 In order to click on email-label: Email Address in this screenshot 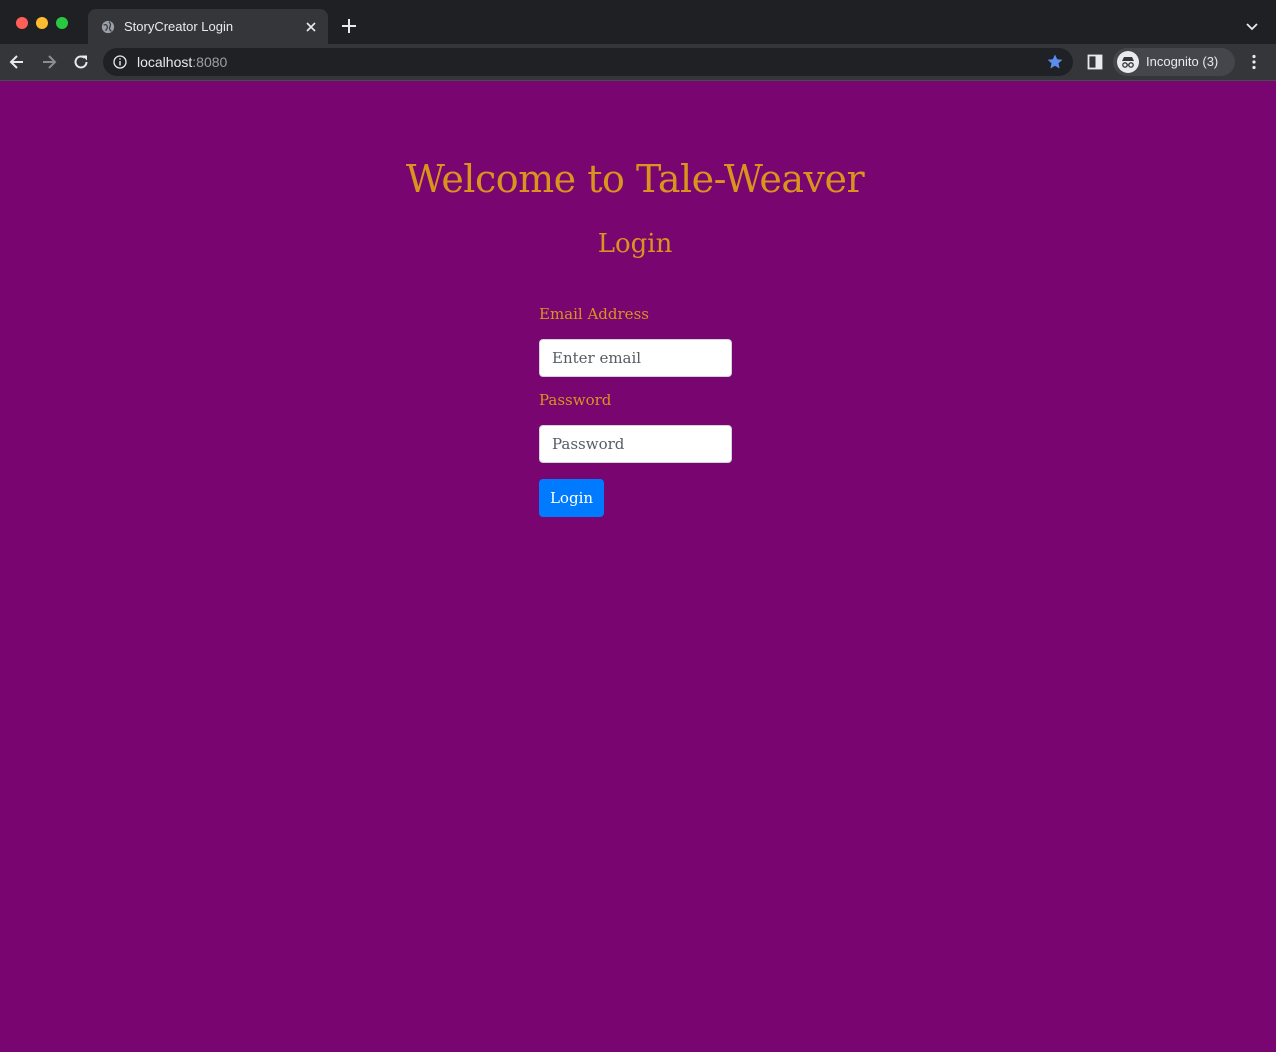, I will do `click(594, 314)`.